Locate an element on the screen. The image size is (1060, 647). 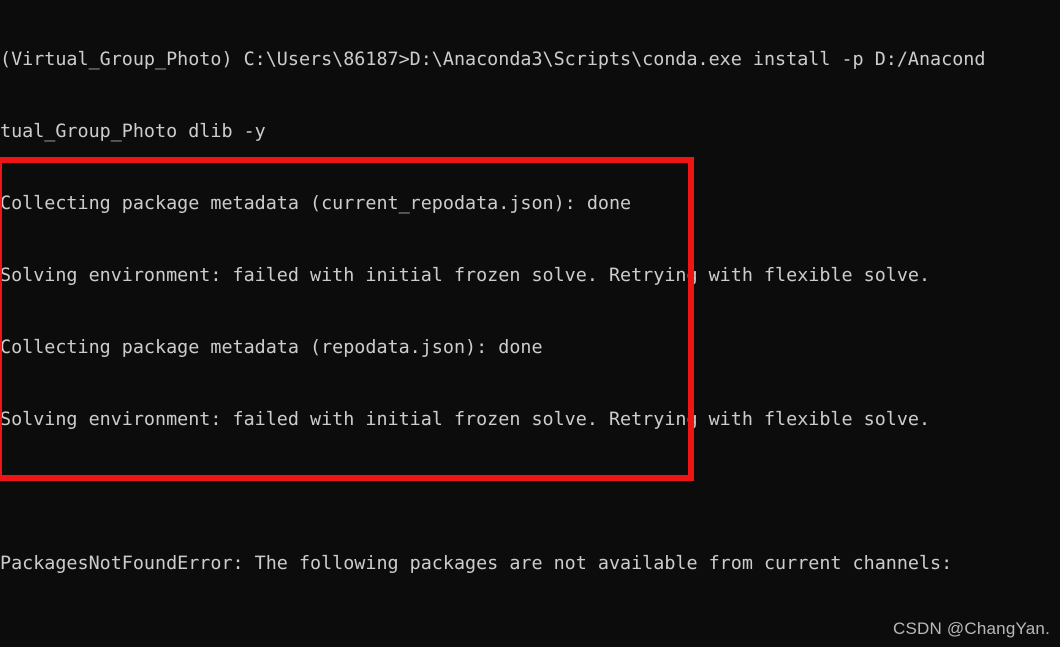
console-line: tual_Group_Photo dlib -y is located at coordinates (133, 131).